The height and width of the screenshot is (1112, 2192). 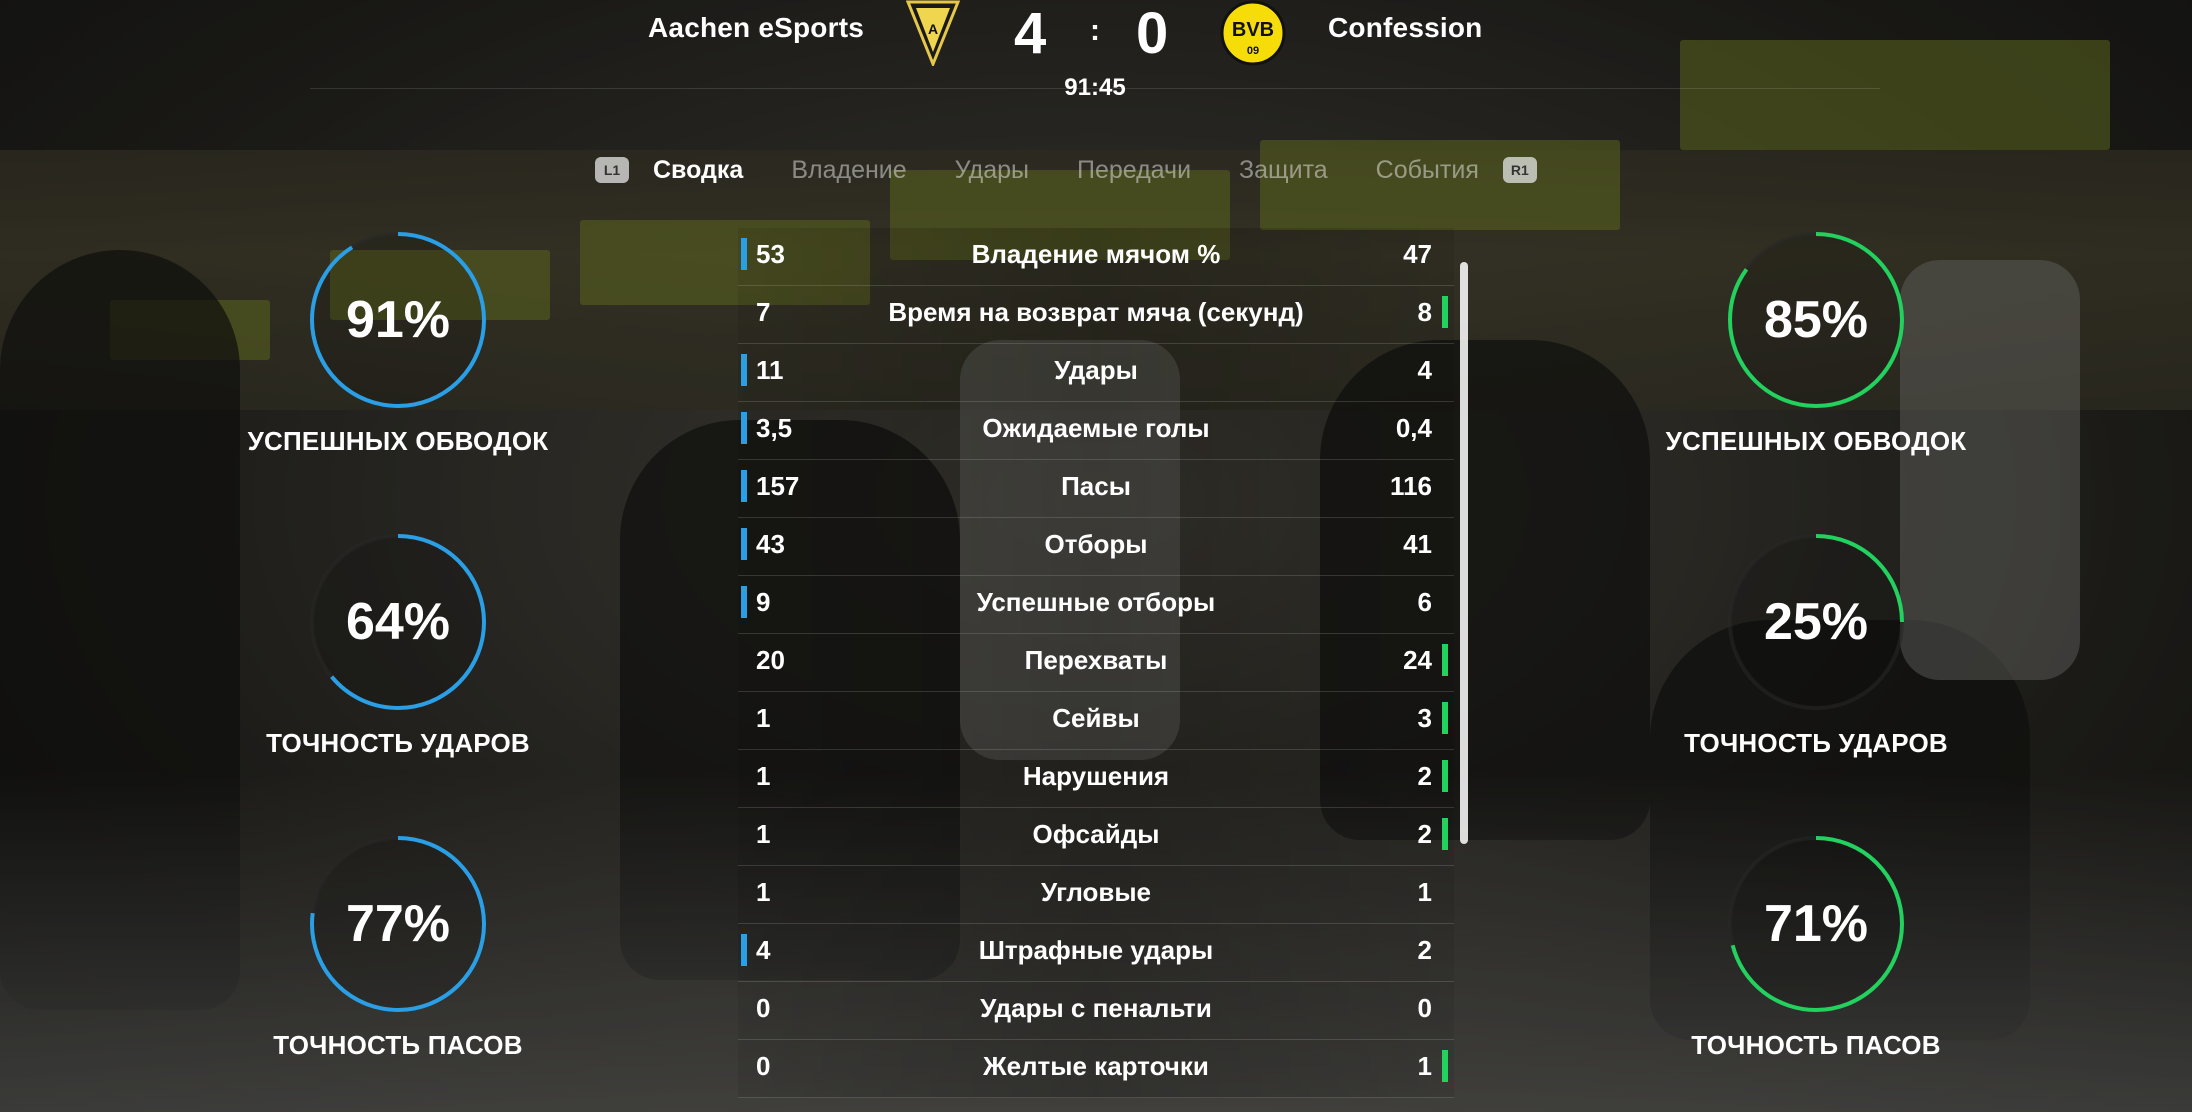 I want to click on stat-row: Штрафные удары 4 2, so click(x=1096, y=953).